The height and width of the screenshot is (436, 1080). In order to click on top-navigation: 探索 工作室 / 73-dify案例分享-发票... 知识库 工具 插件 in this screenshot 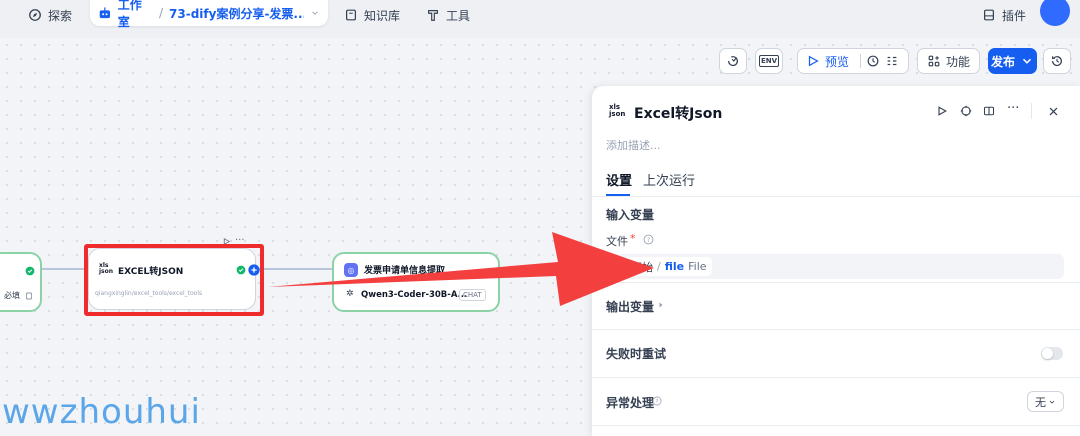, I will do `click(540, 19)`.